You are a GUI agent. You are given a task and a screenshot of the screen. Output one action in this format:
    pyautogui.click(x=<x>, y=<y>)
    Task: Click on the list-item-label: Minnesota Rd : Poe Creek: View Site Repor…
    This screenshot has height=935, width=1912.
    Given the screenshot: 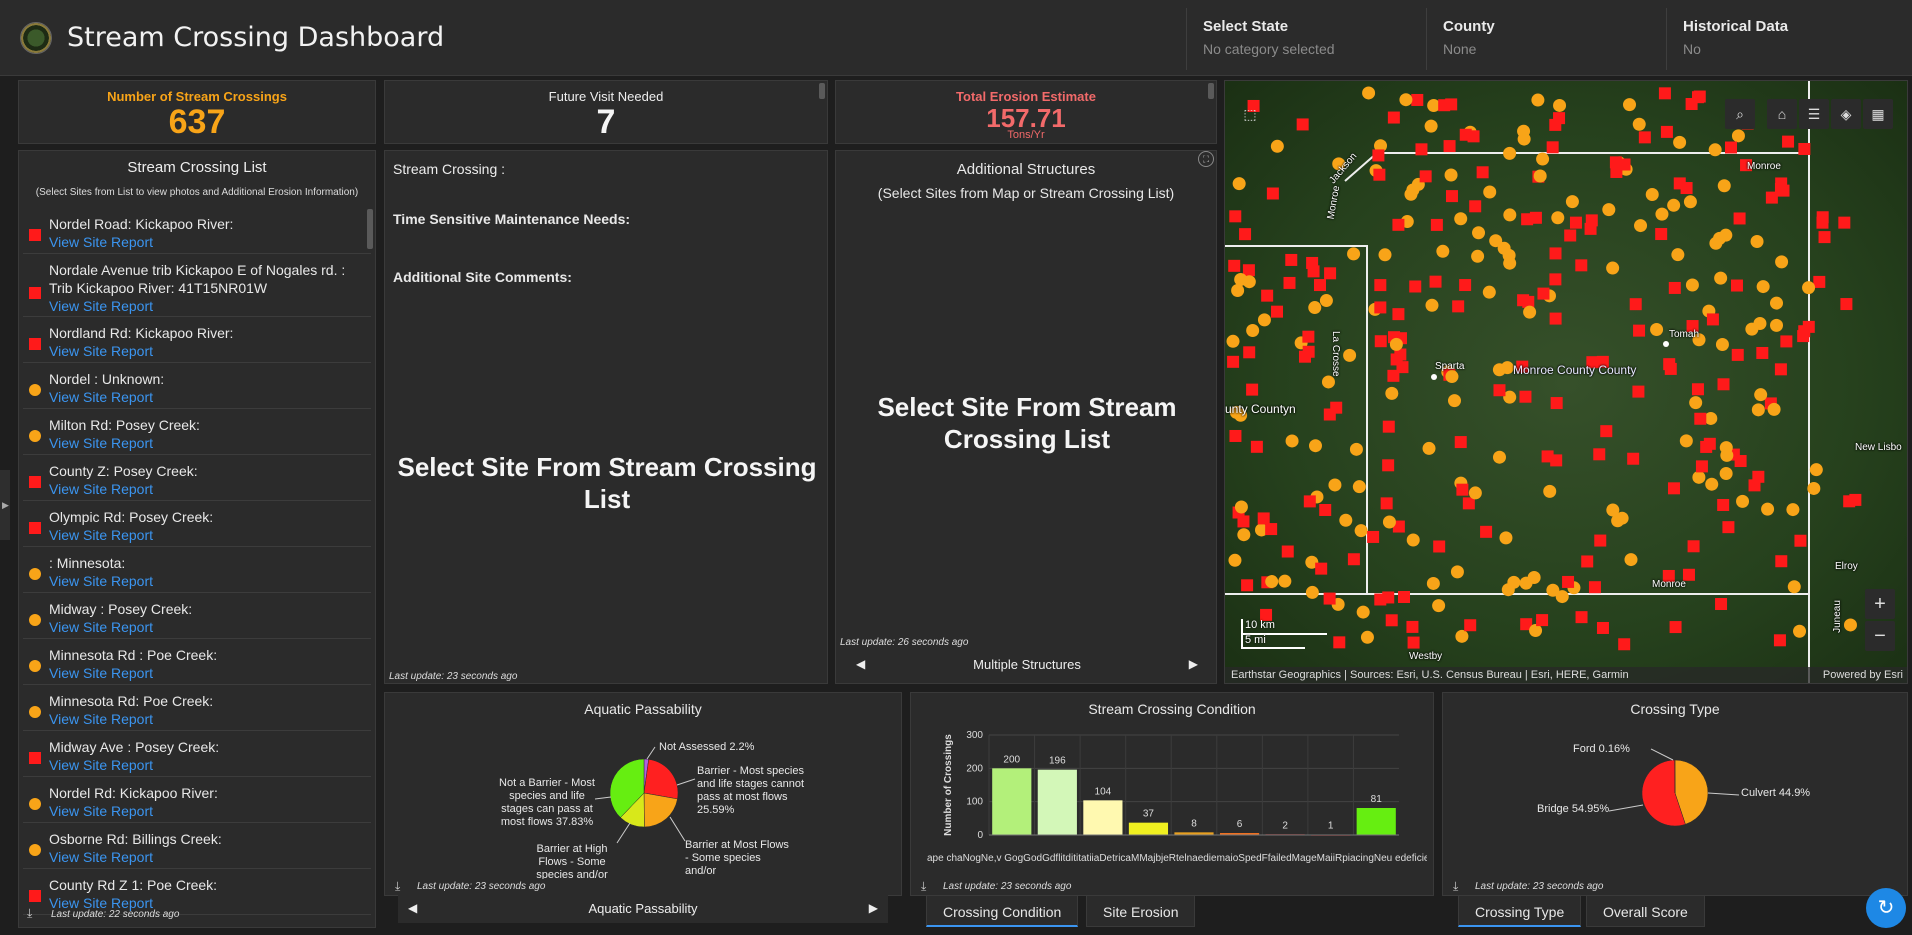 What is the action you would take?
    pyautogui.click(x=207, y=664)
    